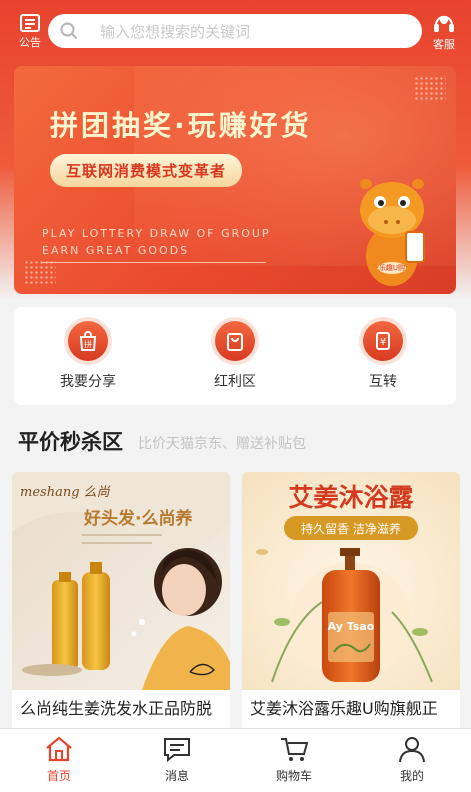 This screenshot has width=471, height=792. Describe the element at coordinates (30, 23) in the screenshot. I see `notice-icon` at that location.